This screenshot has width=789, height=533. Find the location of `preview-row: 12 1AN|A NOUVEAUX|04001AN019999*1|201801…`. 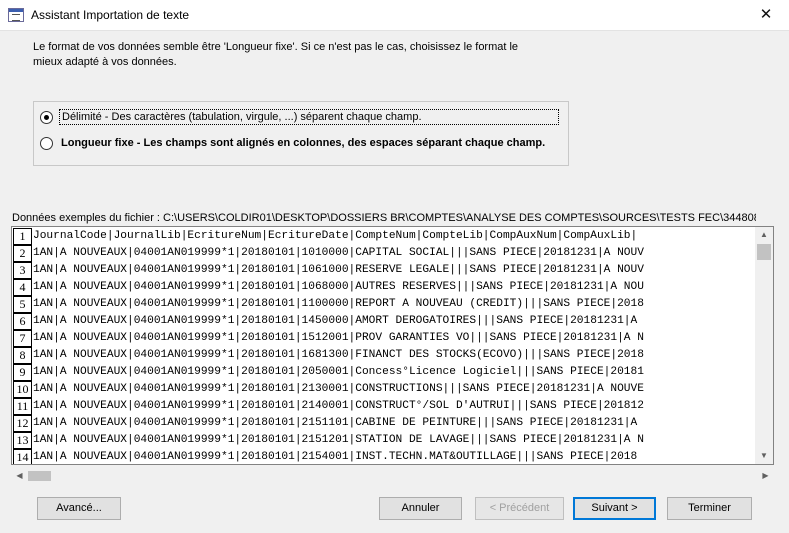

preview-row: 12 1AN|A NOUVEAUX|04001AN019999*1|201801… is located at coordinates (392, 423).